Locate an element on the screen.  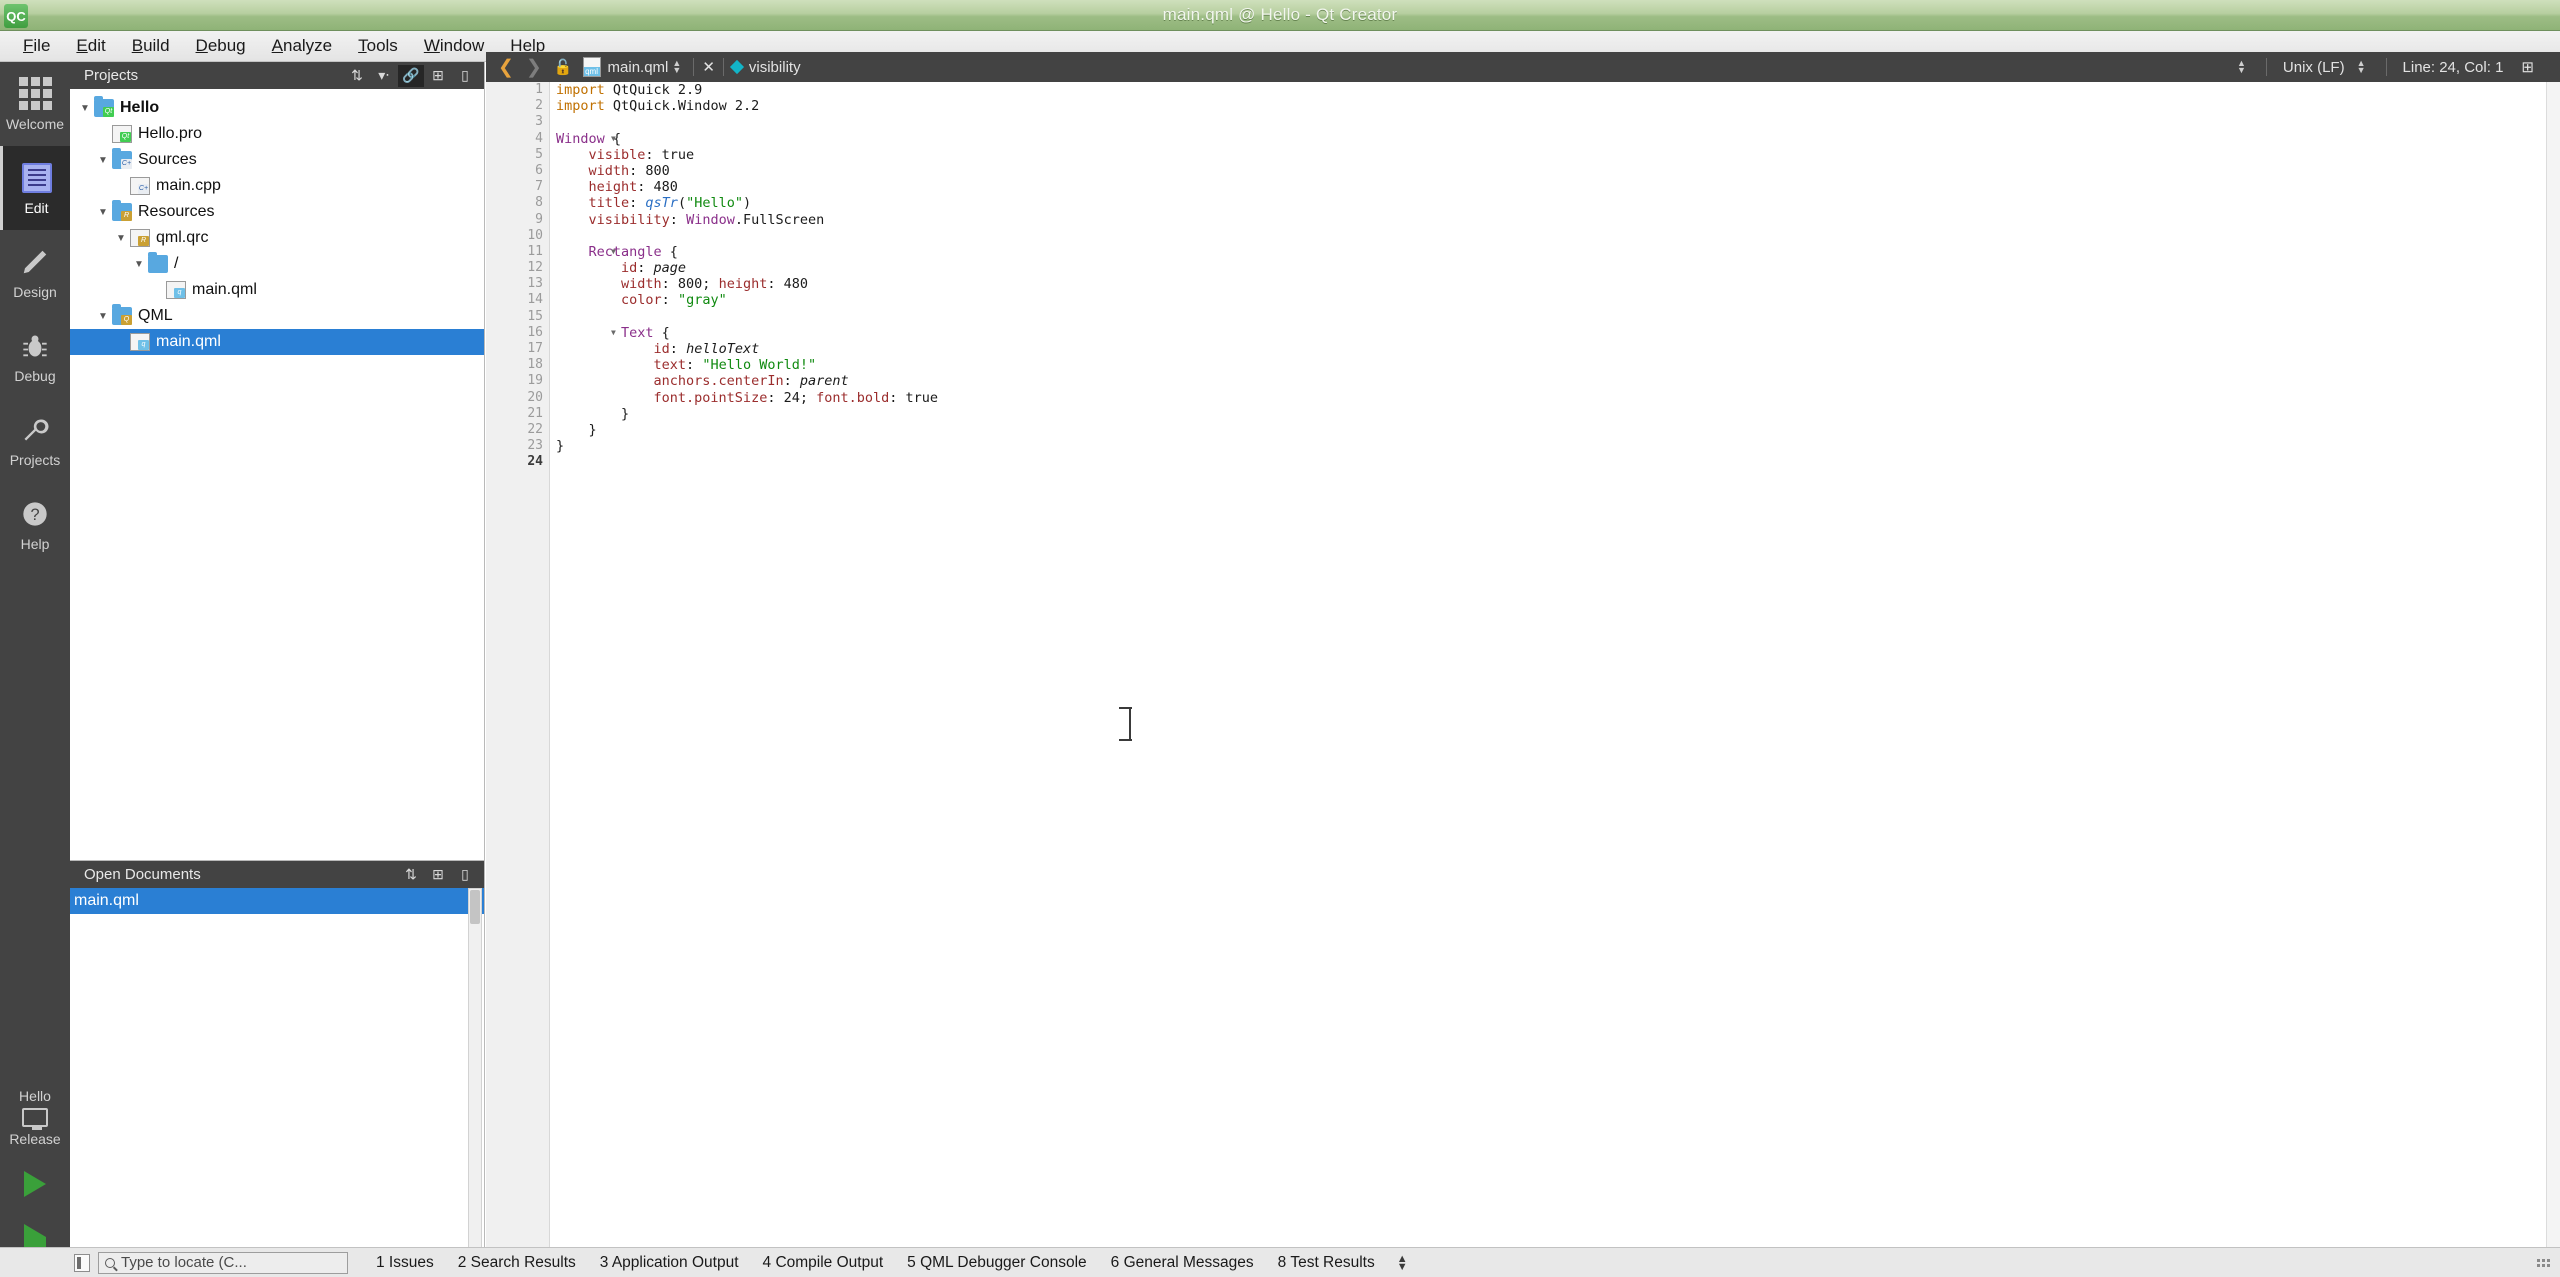
tree-item-qml: ▼ Q QML is located at coordinates (277, 316).